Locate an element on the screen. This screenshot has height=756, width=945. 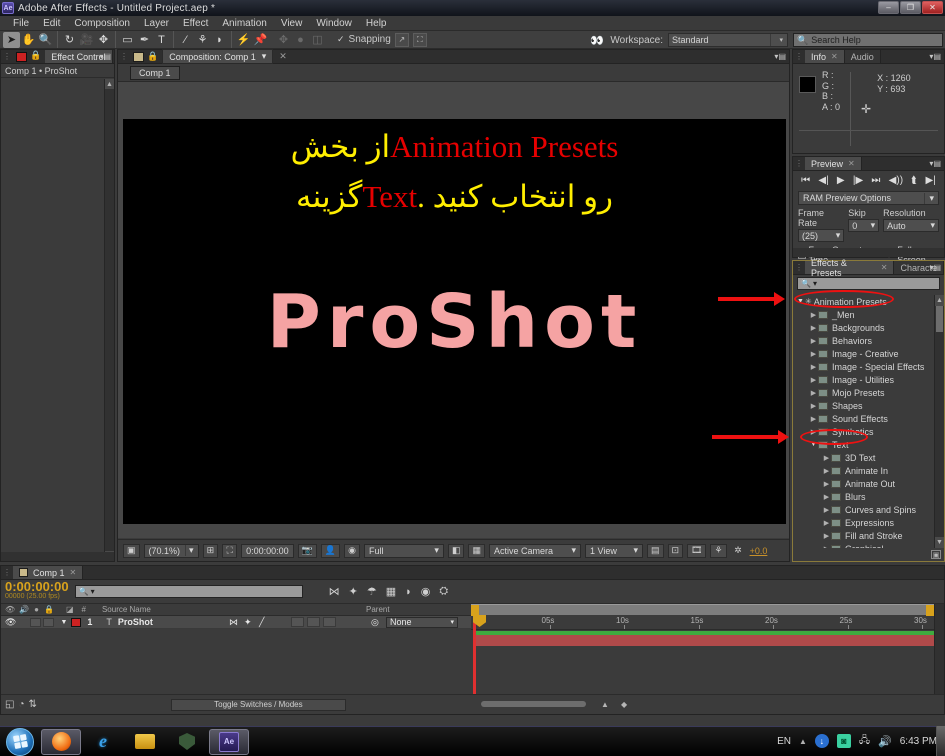
comp-close-icon: ✕ is located at coordinates (283, 56).